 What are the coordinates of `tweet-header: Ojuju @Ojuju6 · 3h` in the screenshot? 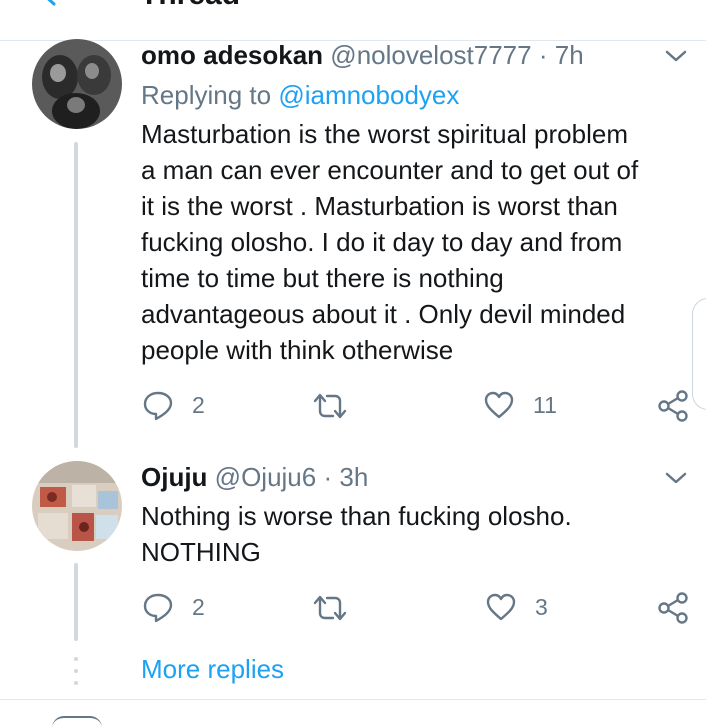 It's located at (254, 477).